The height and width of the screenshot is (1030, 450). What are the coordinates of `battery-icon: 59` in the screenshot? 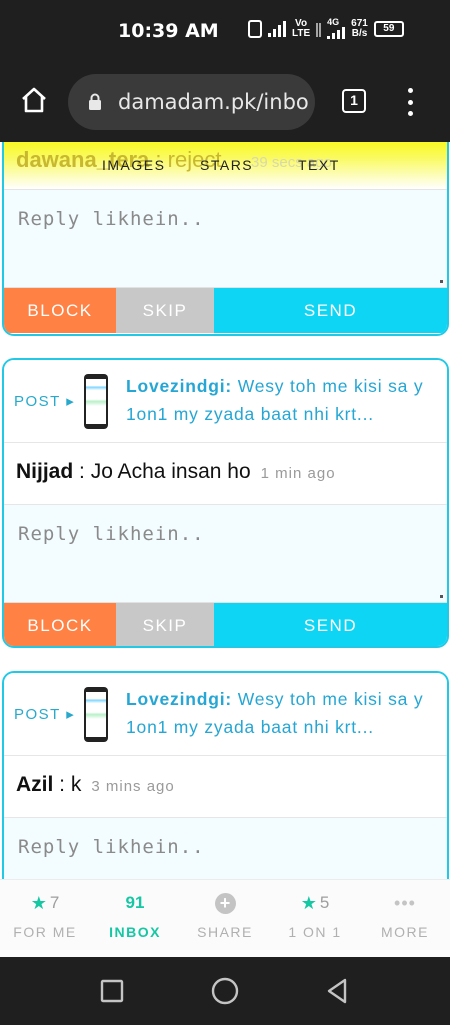 It's located at (388, 28).